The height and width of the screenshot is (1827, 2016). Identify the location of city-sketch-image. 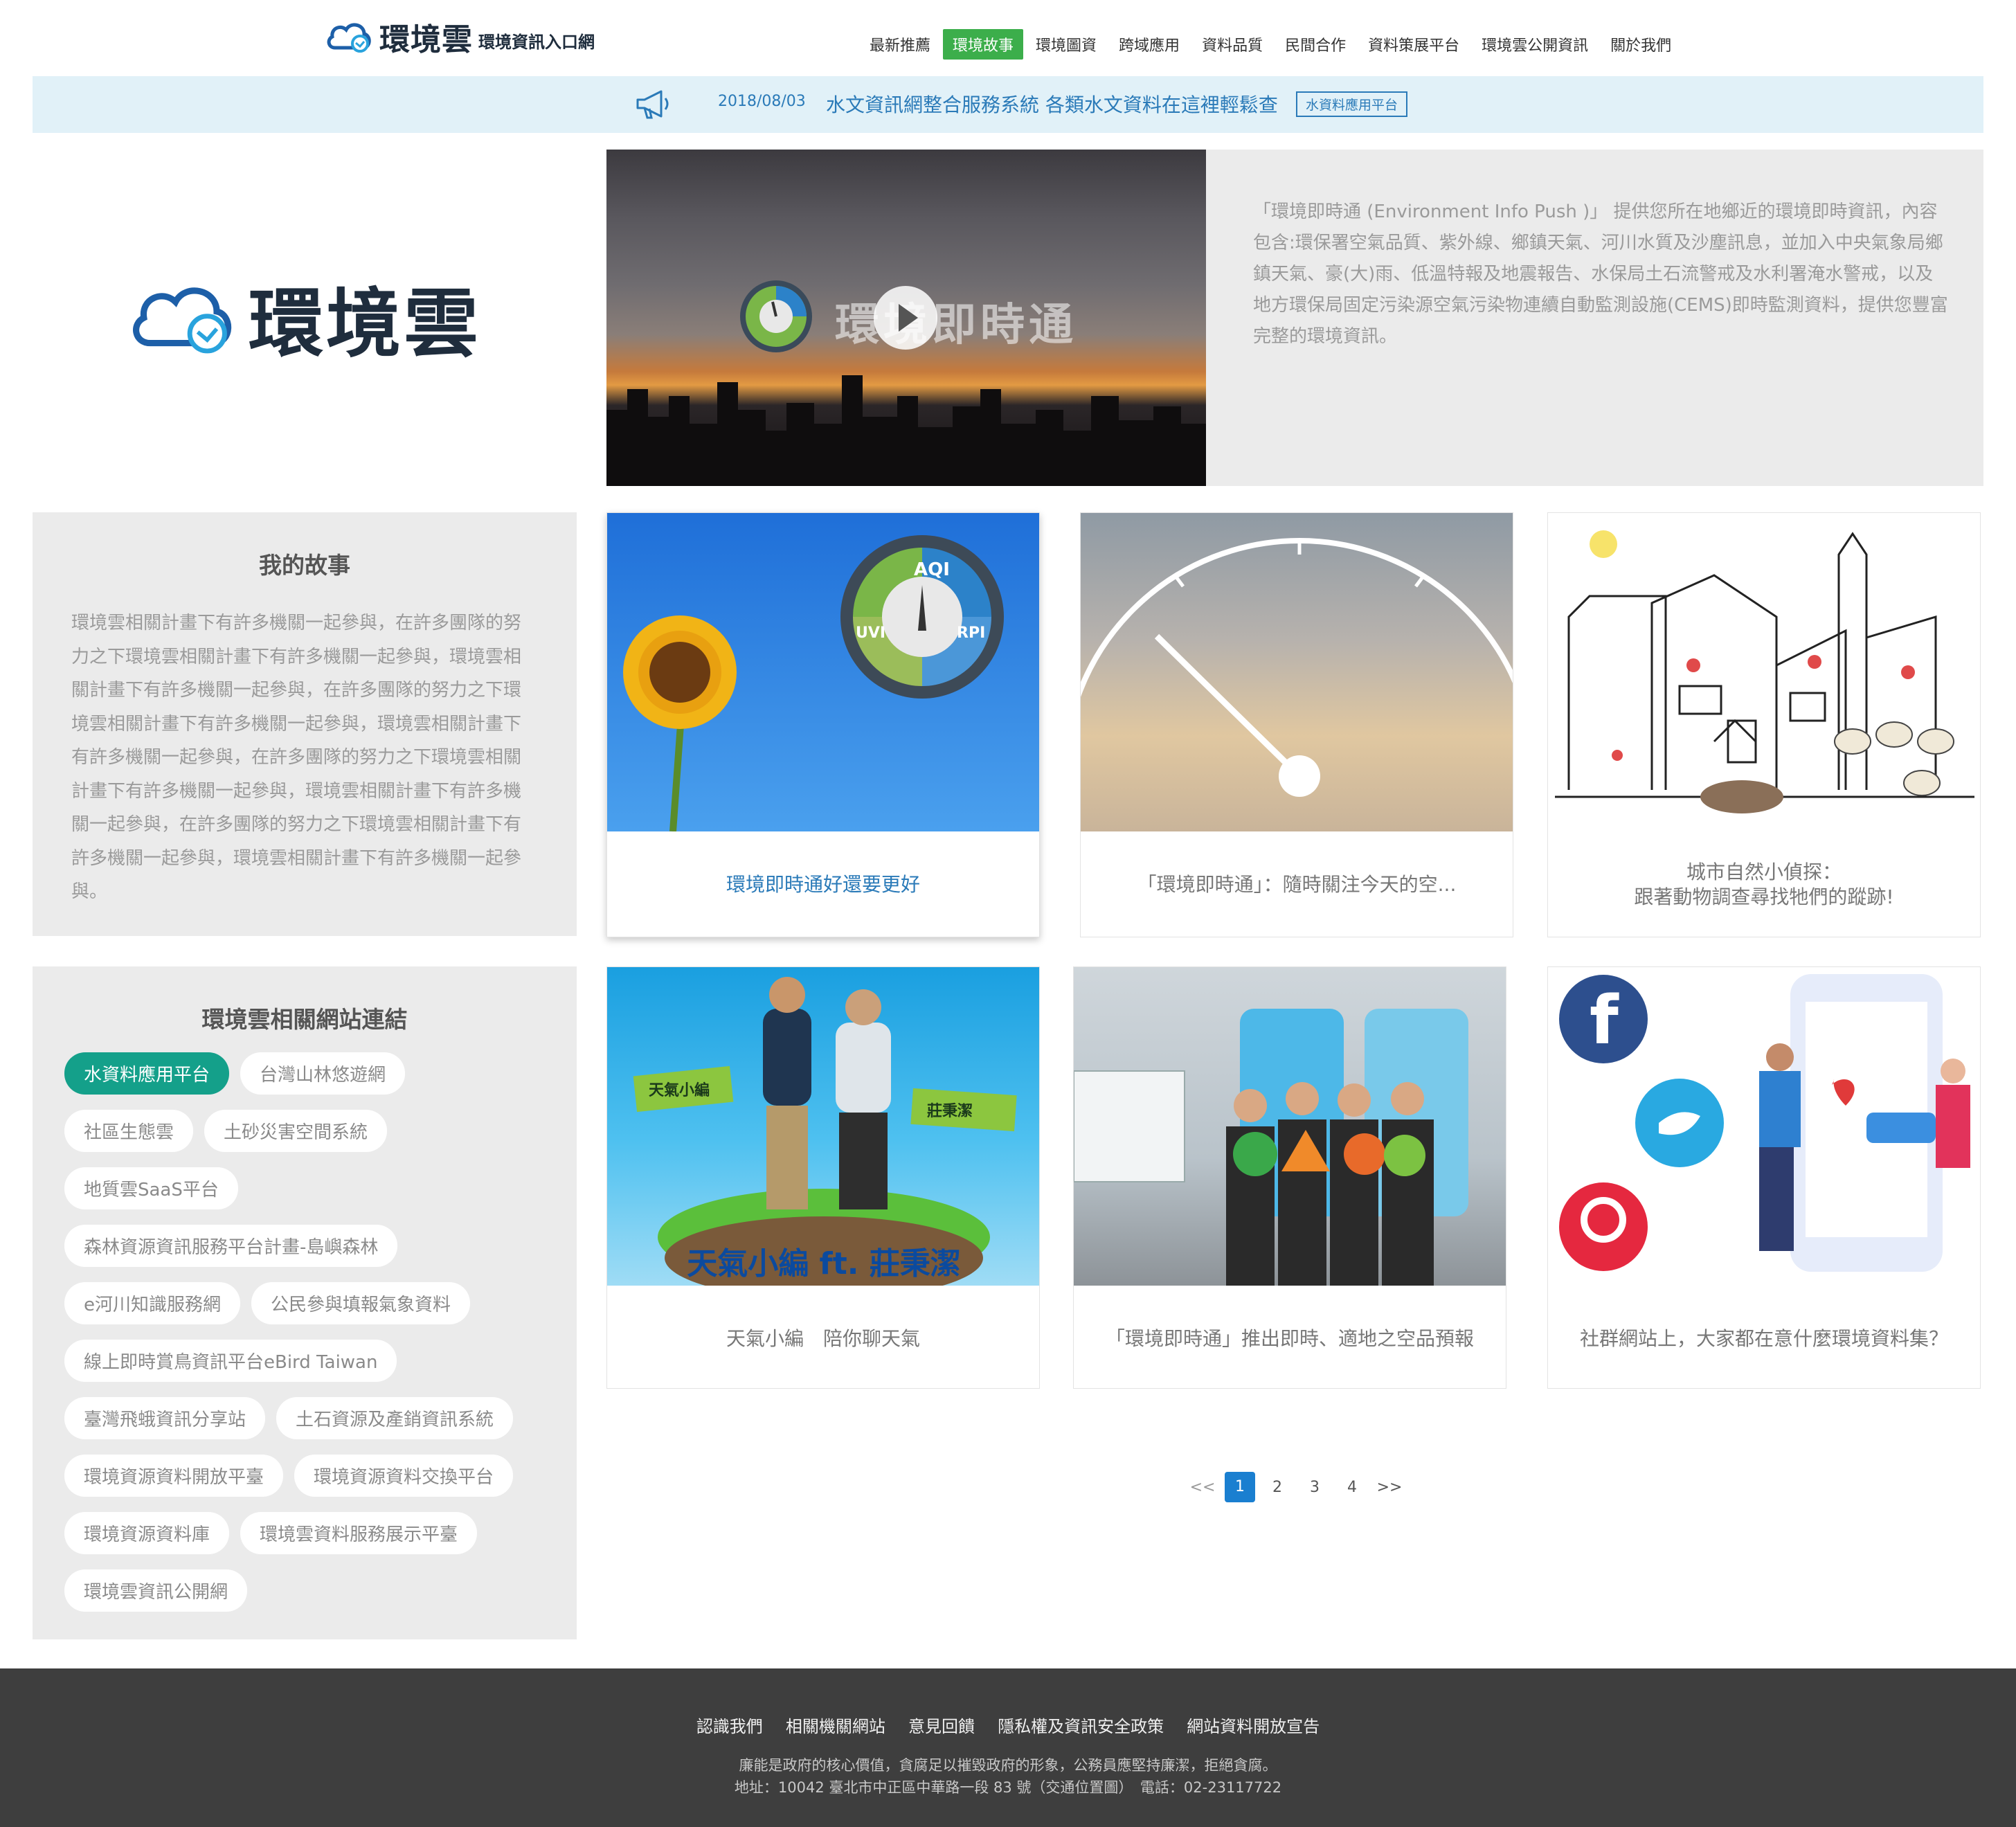
(1764, 672).